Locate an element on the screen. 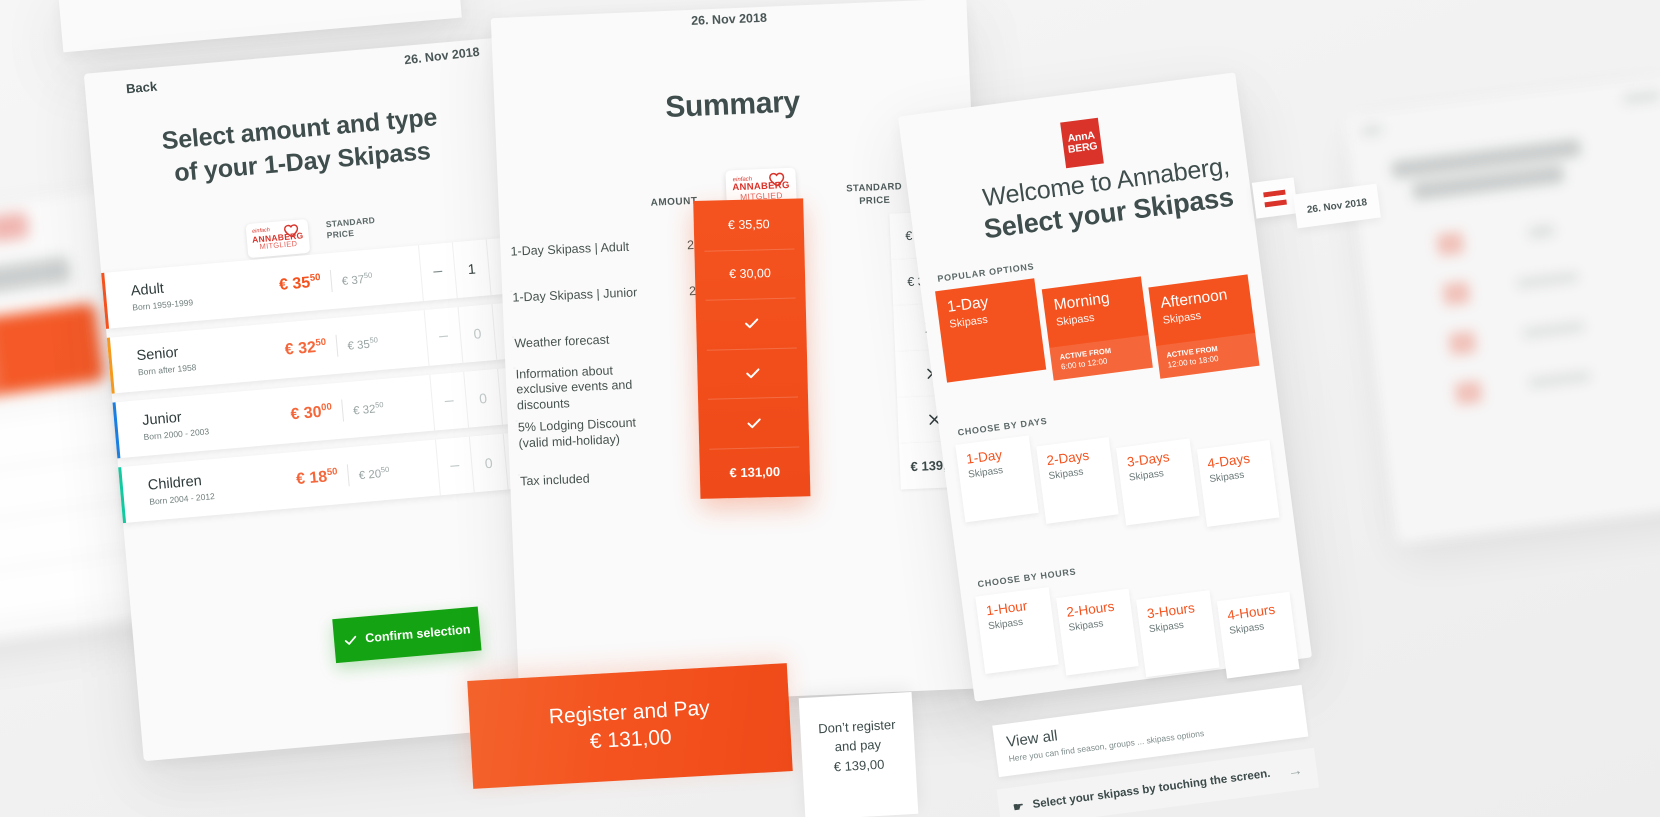 The image size is (1660, 817). day-option-card: 4-Days Skipass is located at coordinates (1238, 484).